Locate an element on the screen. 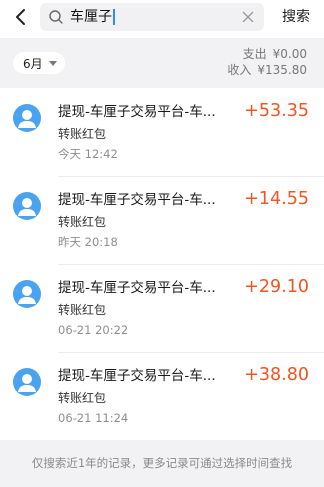 Image resolution: width=324 pixels, height=487 pixels. search-range-note: 仅搜索近1年的记录，更多记录可通过选择时间查找 is located at coordinates (162, 463).